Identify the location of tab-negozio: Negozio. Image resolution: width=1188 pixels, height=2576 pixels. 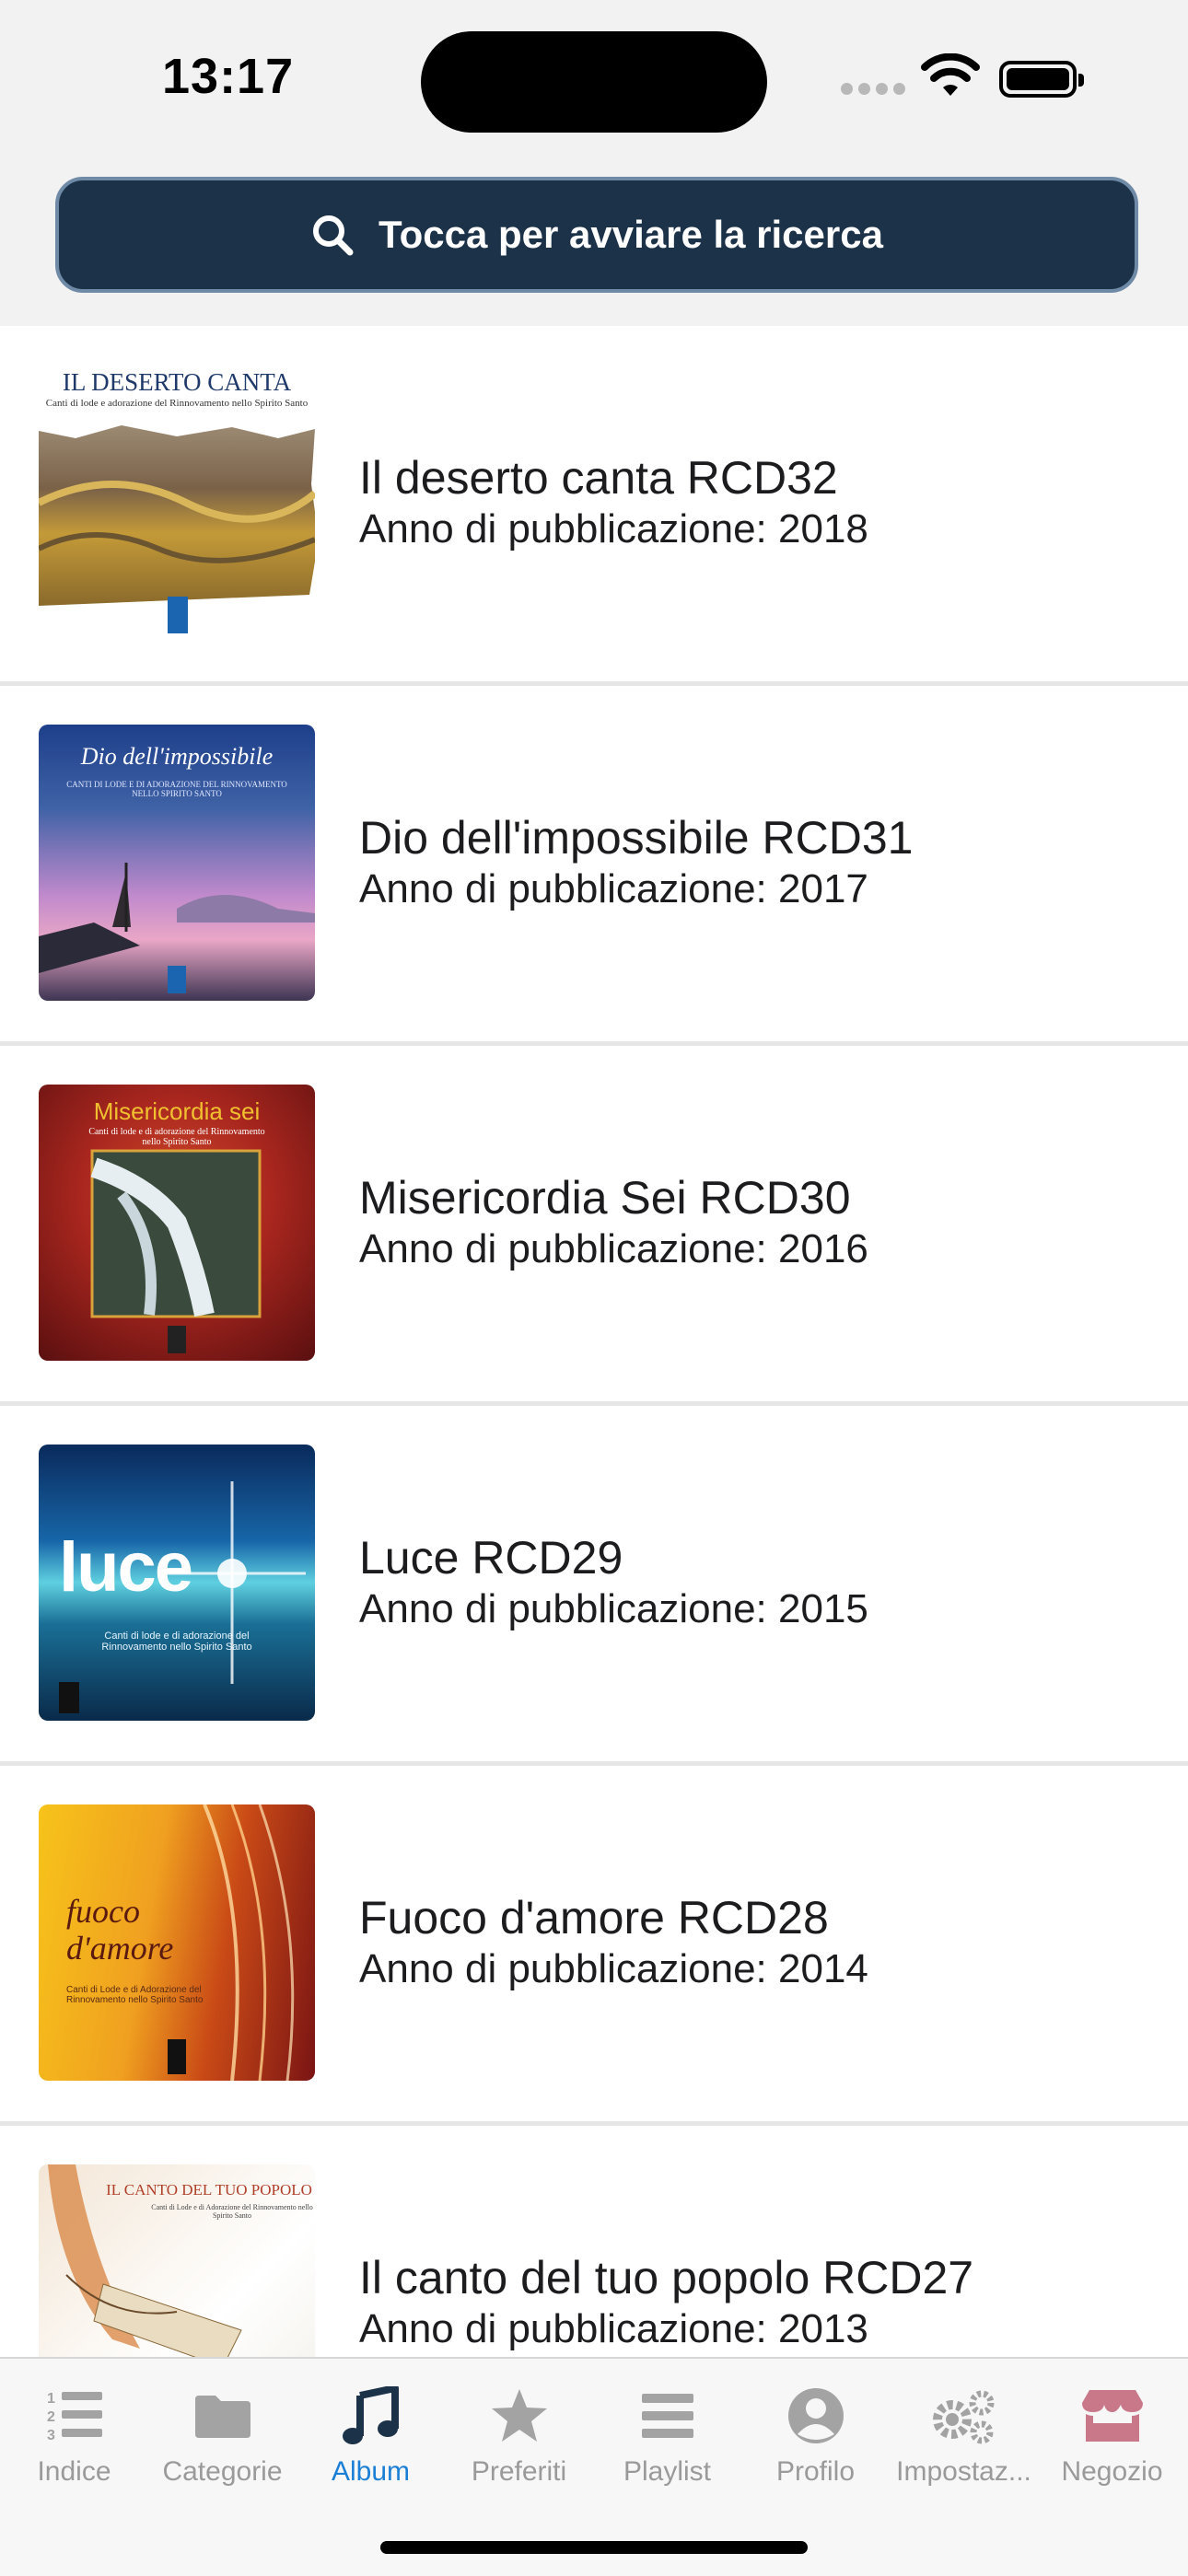
(1112, 2446).